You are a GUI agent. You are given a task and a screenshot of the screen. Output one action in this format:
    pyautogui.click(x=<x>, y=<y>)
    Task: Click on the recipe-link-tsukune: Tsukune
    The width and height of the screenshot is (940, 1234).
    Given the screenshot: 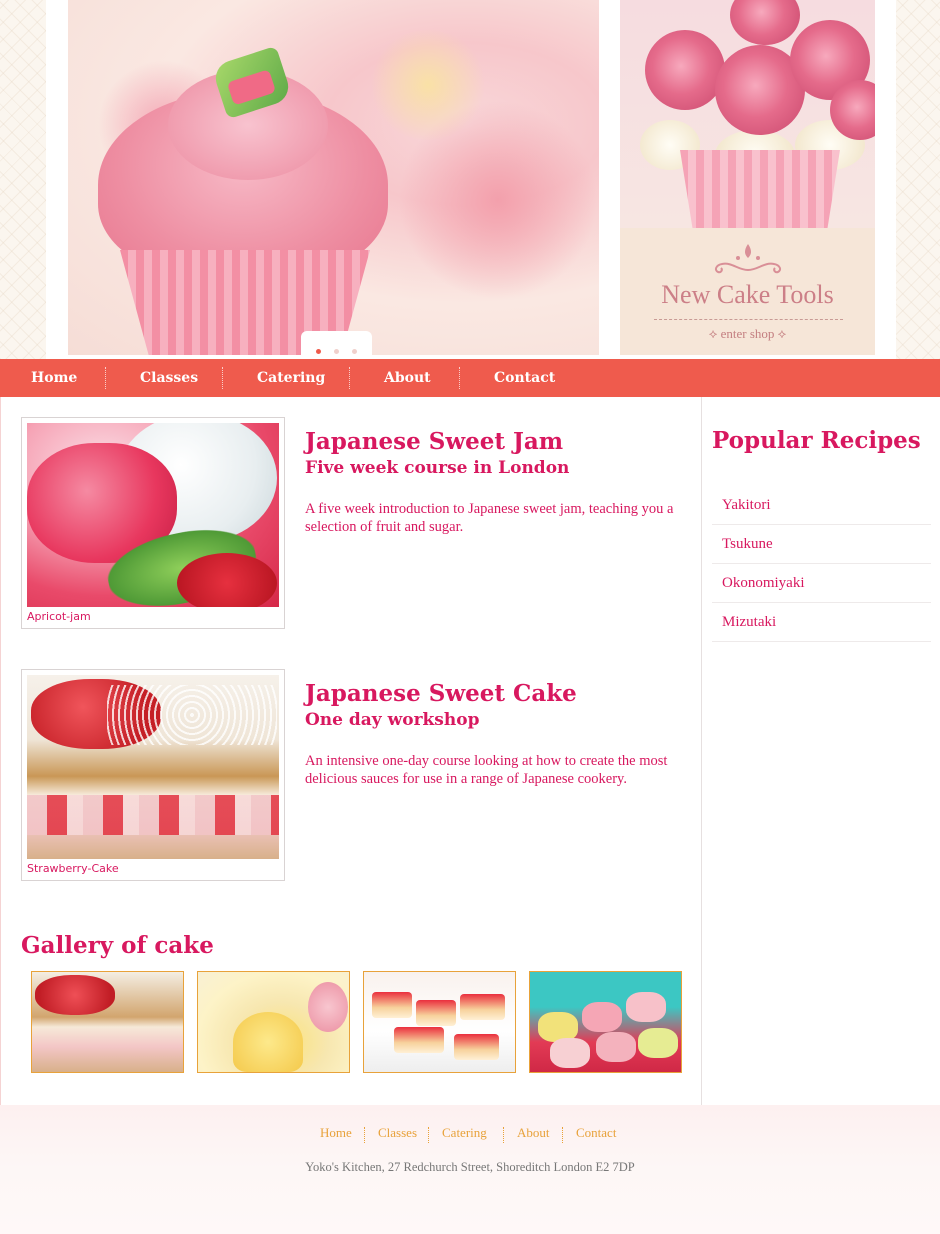 What is the action you would take?
    pyautogui.click(x=821, y=544)
    